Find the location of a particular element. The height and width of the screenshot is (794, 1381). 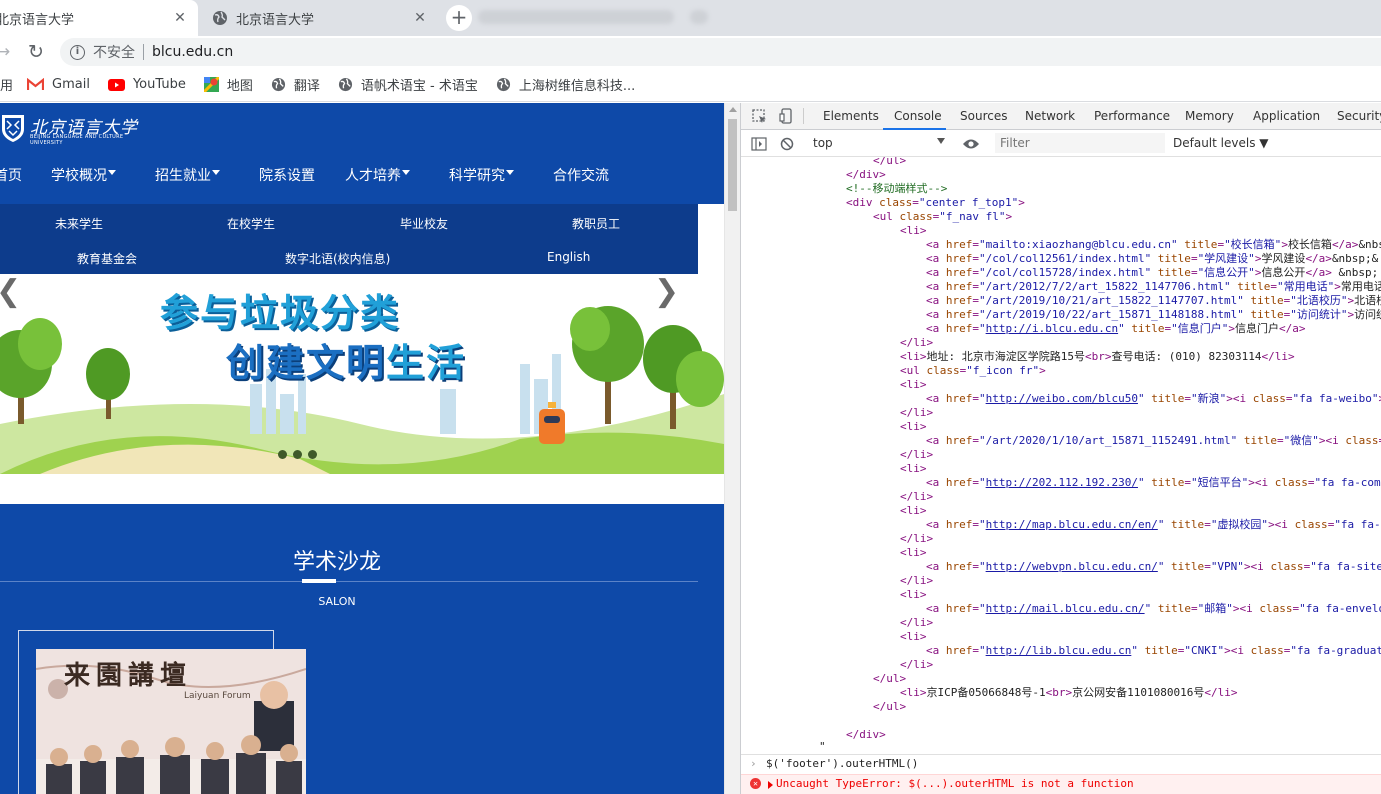

scrollbar-thumb is located at coordinates (732, 165).